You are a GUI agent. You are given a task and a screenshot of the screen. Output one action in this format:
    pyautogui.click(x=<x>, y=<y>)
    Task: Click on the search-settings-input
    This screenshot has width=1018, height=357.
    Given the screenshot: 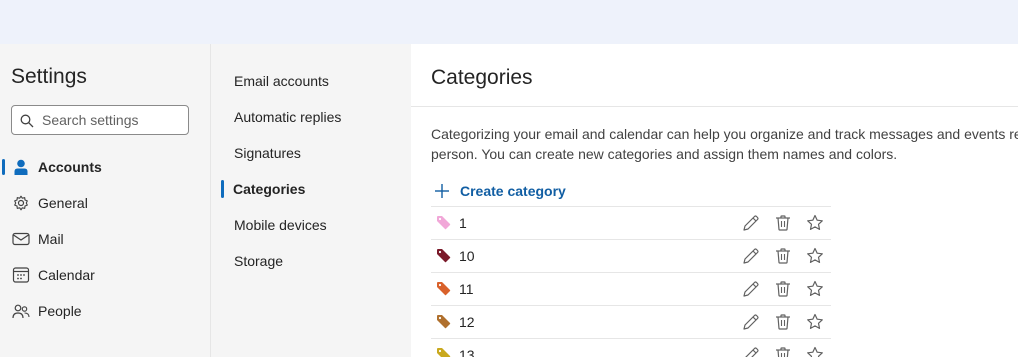 What is the action you would take?
    pyautogui.click(x=112, y=120)
    